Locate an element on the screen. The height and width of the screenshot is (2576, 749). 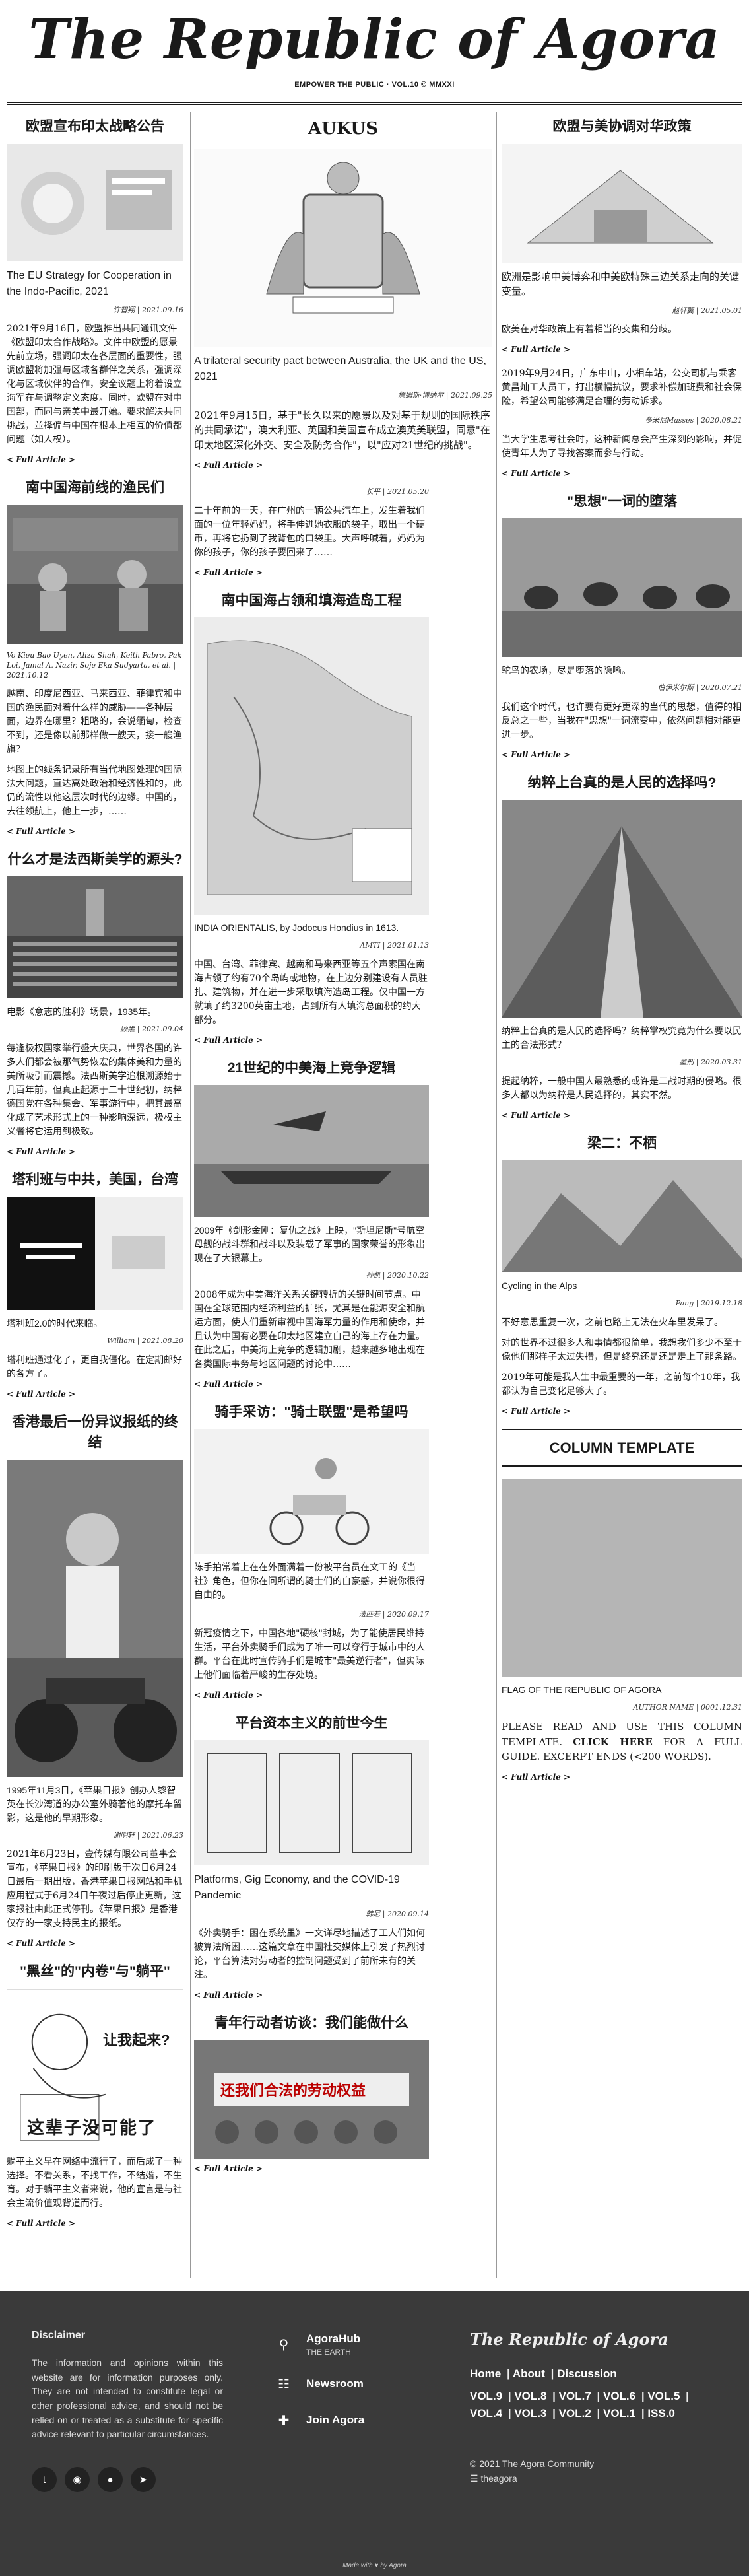
headline-eu-us-coordination: 欧盟与美协调对华政策 is located at coordinates (622, 127).